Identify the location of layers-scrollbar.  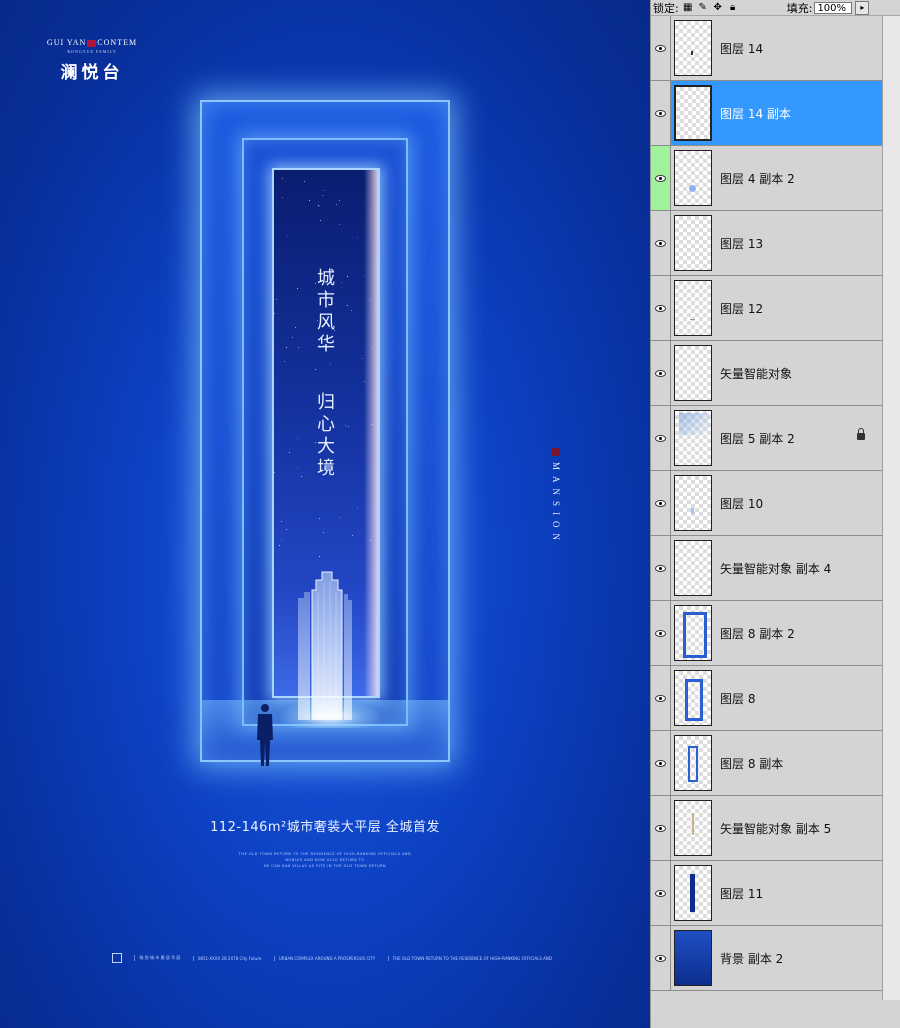
(891, 508).